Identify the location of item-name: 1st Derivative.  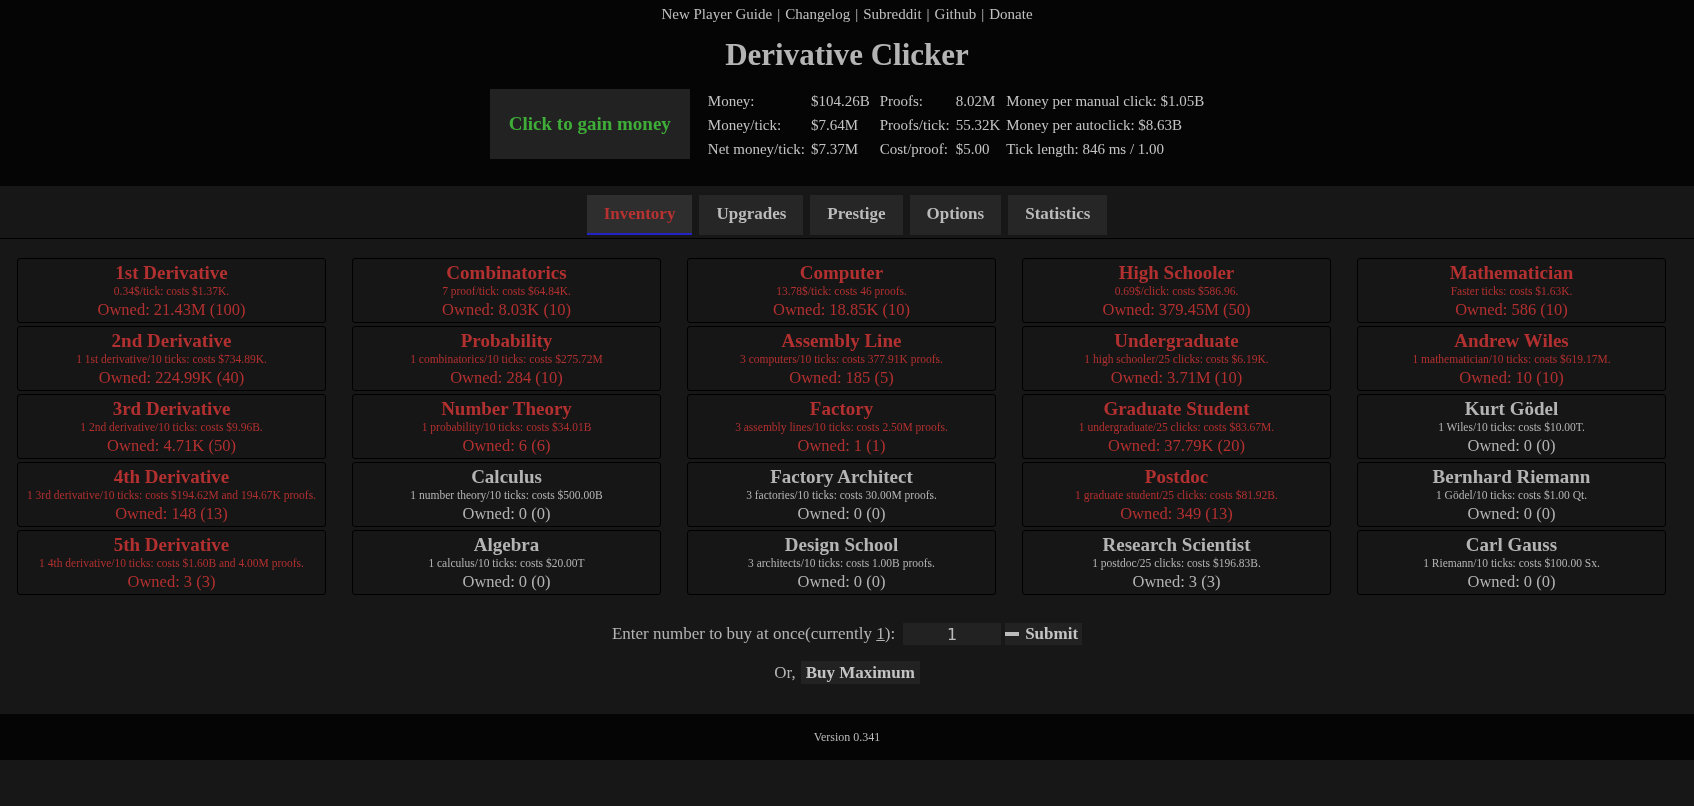
(171, 272).